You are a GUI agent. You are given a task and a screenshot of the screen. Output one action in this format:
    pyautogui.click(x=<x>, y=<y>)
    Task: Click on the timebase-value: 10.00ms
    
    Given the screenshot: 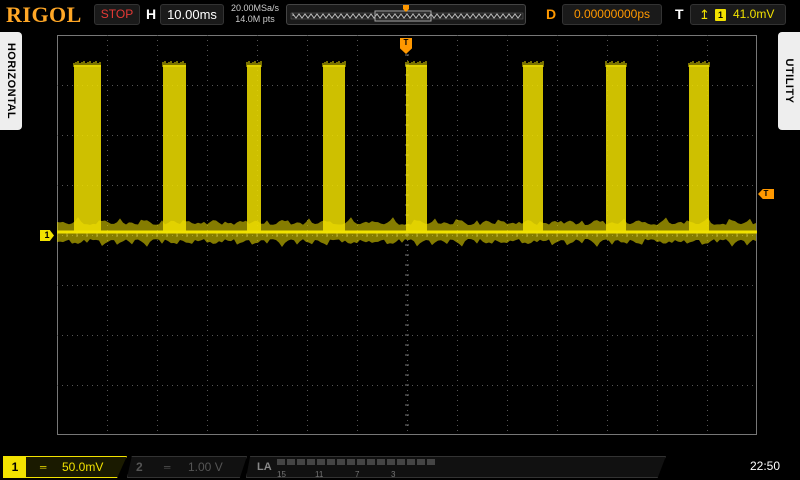 What is the action you would take?
    pyautogui.click(x=192, y=14)
    